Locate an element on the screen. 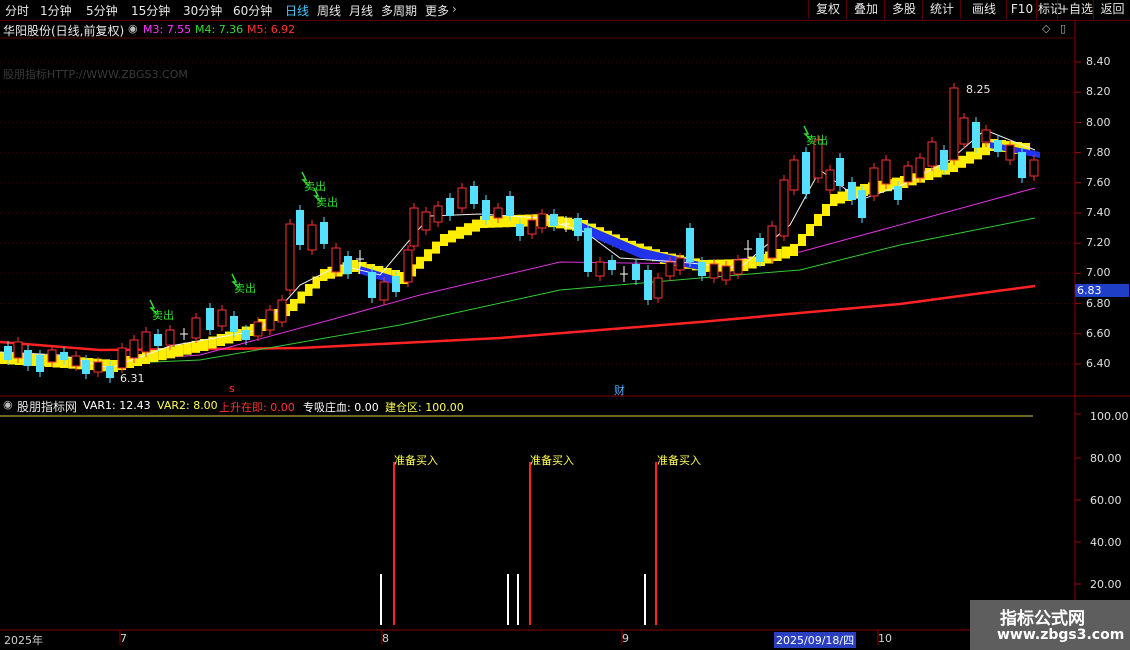 The height and width of the screenshot is (650, 1130). date-axis-label: 7 is located at coordinates (123, 638).